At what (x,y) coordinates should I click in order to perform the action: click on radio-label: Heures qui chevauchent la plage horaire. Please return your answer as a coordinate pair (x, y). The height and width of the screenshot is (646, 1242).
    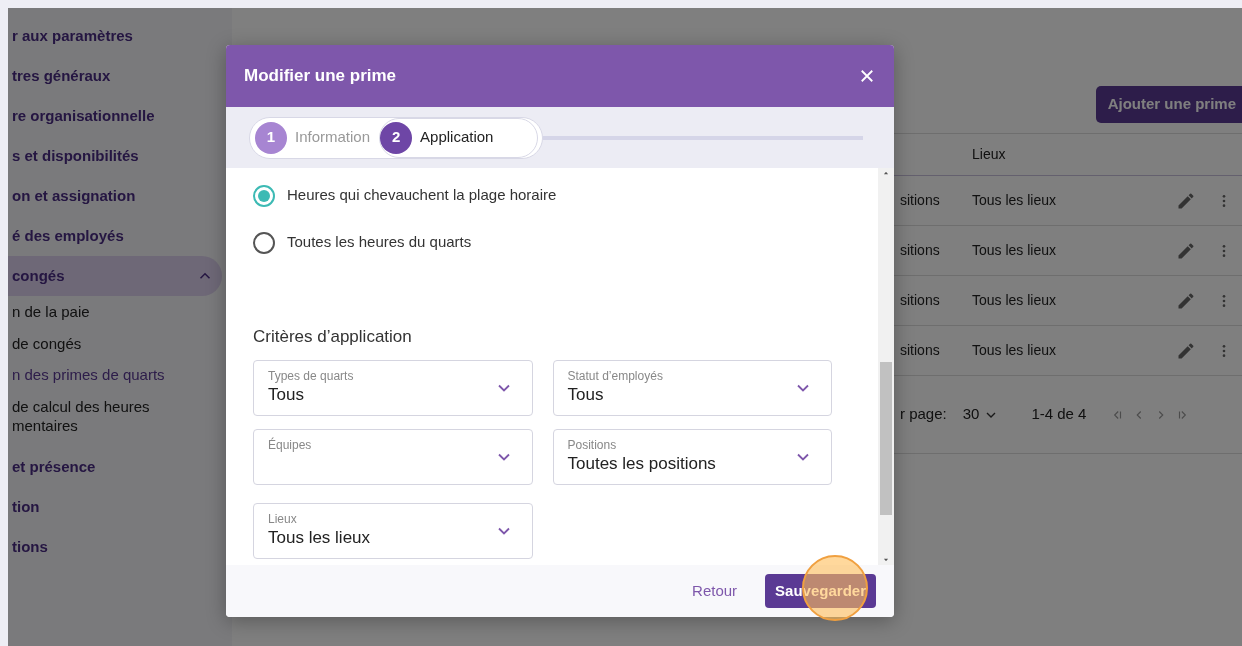
    Looking at the image, I should click on (422, 195).